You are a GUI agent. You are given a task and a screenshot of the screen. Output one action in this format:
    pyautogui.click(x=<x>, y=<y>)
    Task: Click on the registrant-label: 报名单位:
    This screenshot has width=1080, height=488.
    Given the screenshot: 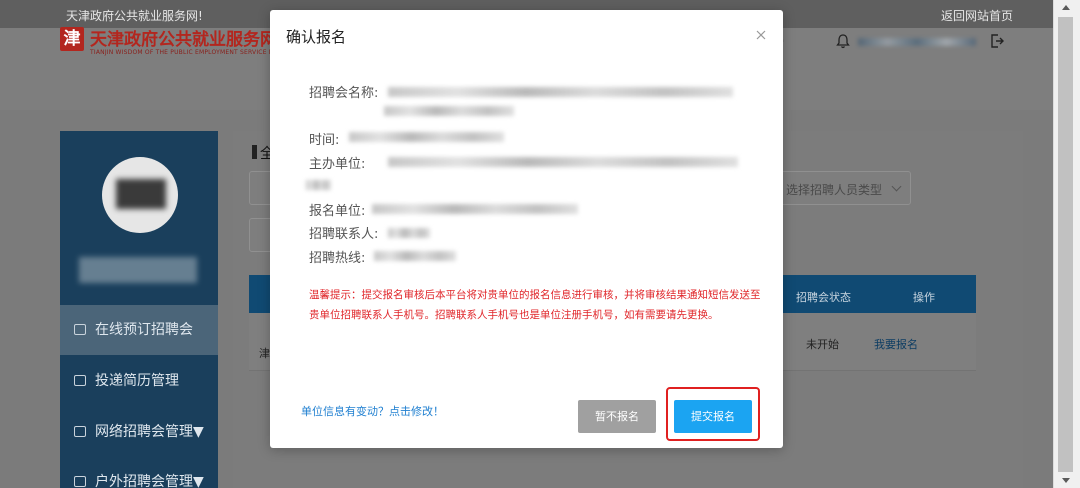 What is the action you would take?
    pyautogui.click(x=337, y=211)
    